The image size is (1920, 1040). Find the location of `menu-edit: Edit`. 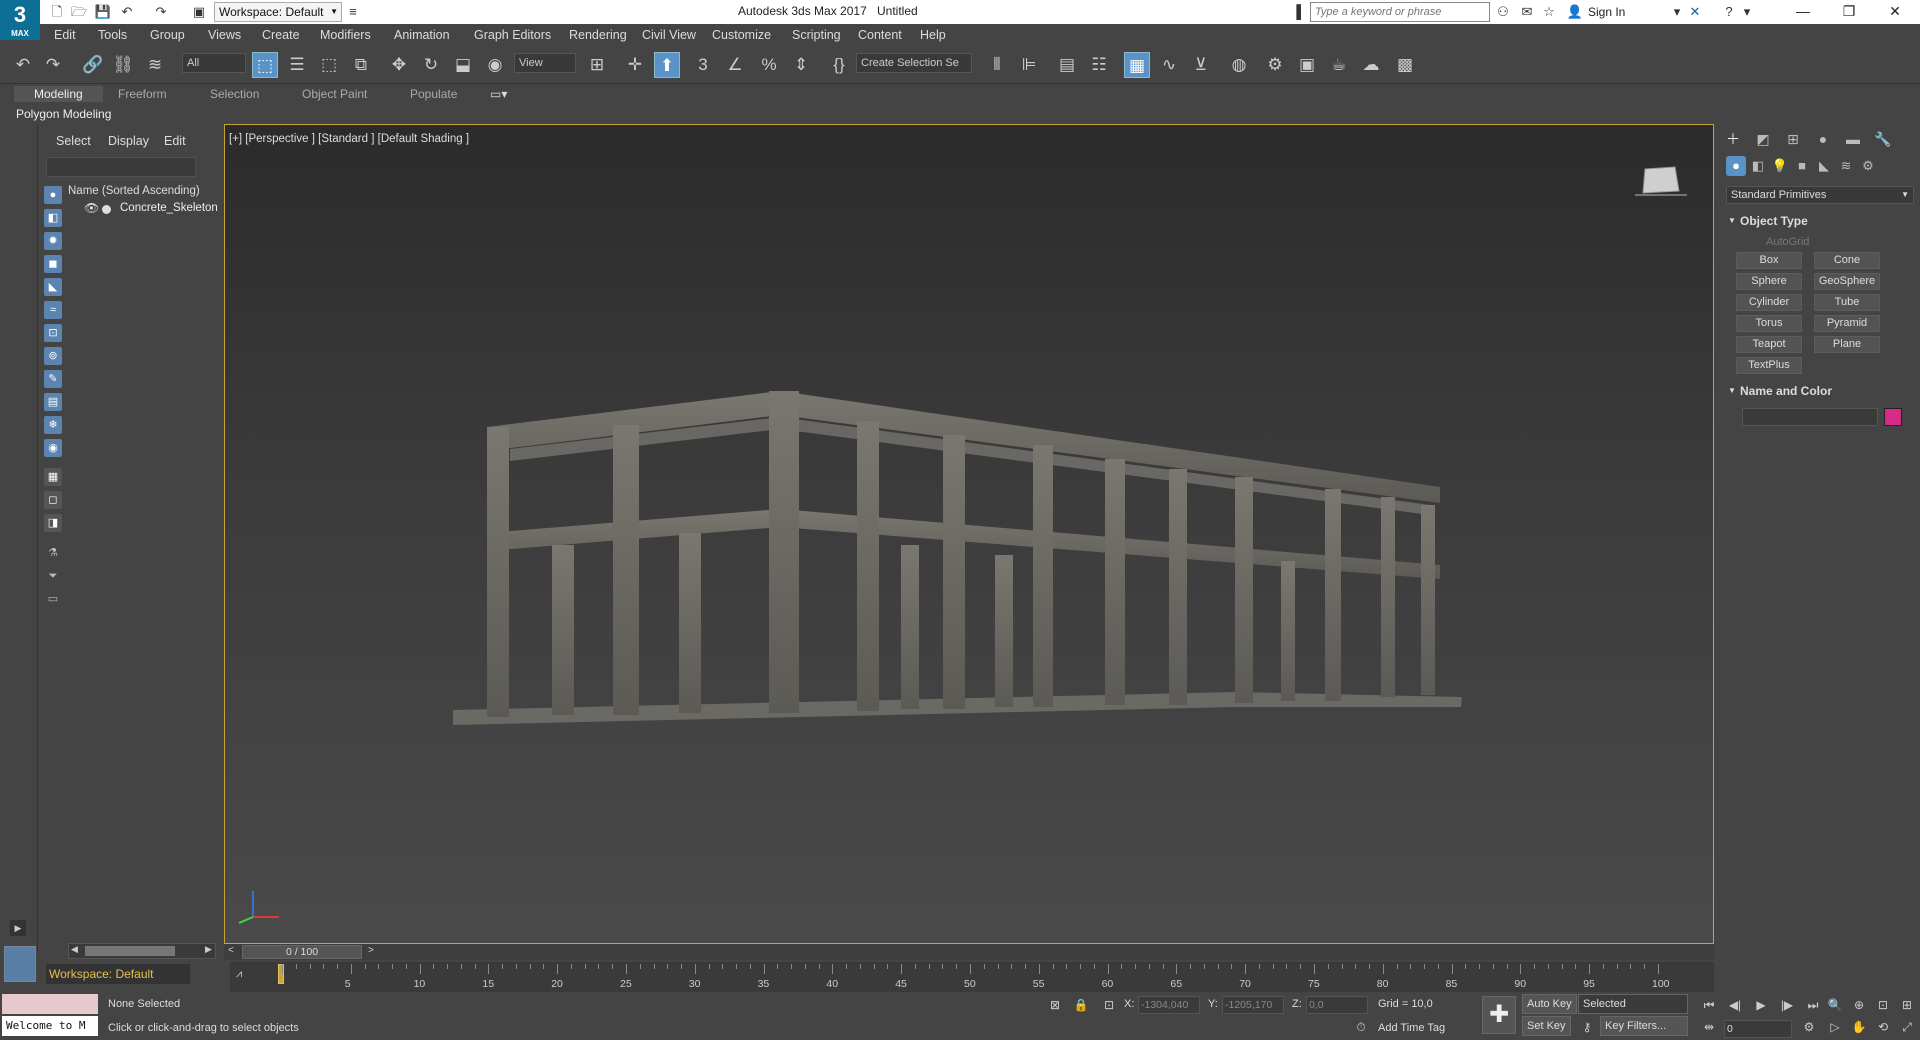

menu-edit: Edit is located at coordinates (65, 35).